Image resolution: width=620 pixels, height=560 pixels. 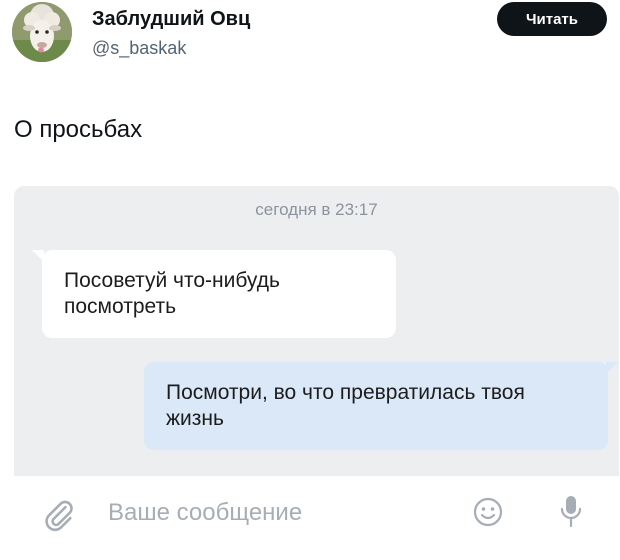 I want to click on emoji-icon, so click(x=488, y=514).